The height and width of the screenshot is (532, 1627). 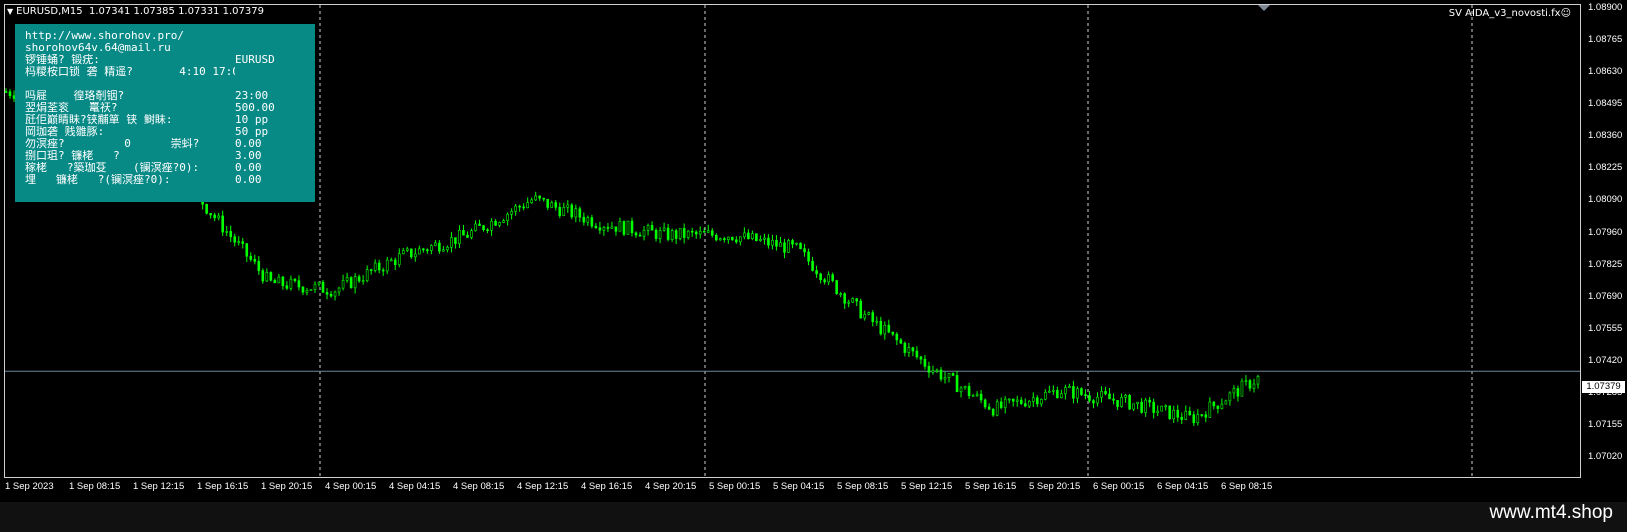 I want to click on price-axis-label: 1.08360, so click(x=1605, y=136).